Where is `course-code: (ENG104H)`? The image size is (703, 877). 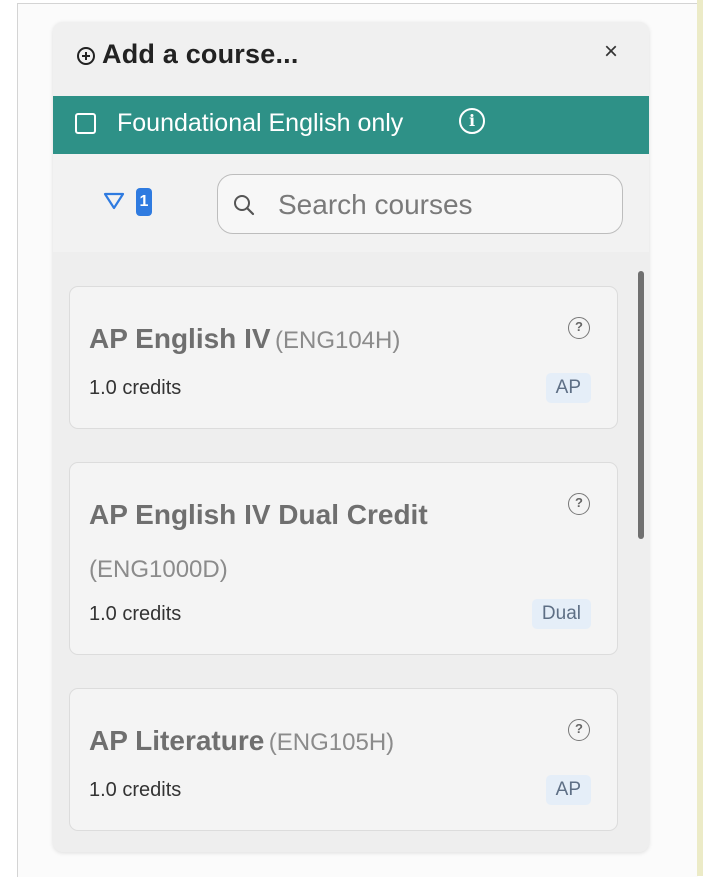 course-code: (ENG104H) is located at coordinates (337, 340).